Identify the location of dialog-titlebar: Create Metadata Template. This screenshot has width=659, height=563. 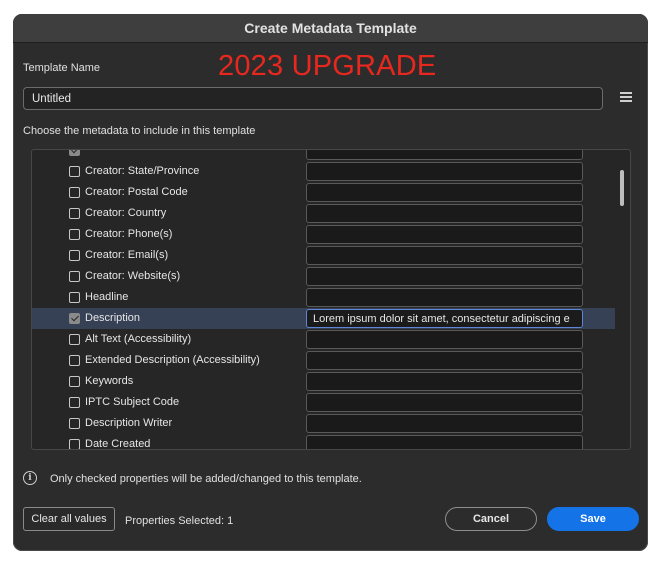
(330, 28).